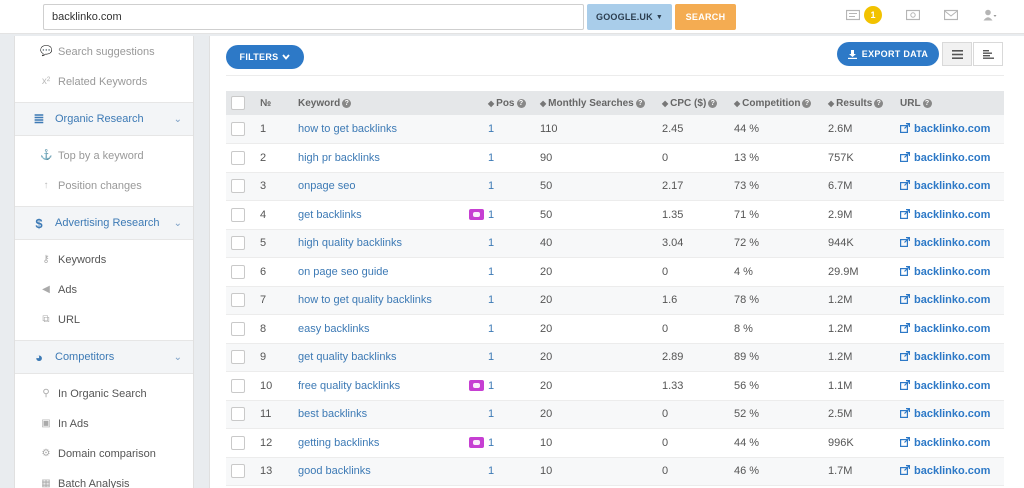 The height and width of the screenshot is (488, 1024). Describe the element at coordinates (747, 471) in the screenshot. I see `competition-value: 46 %` at that location.